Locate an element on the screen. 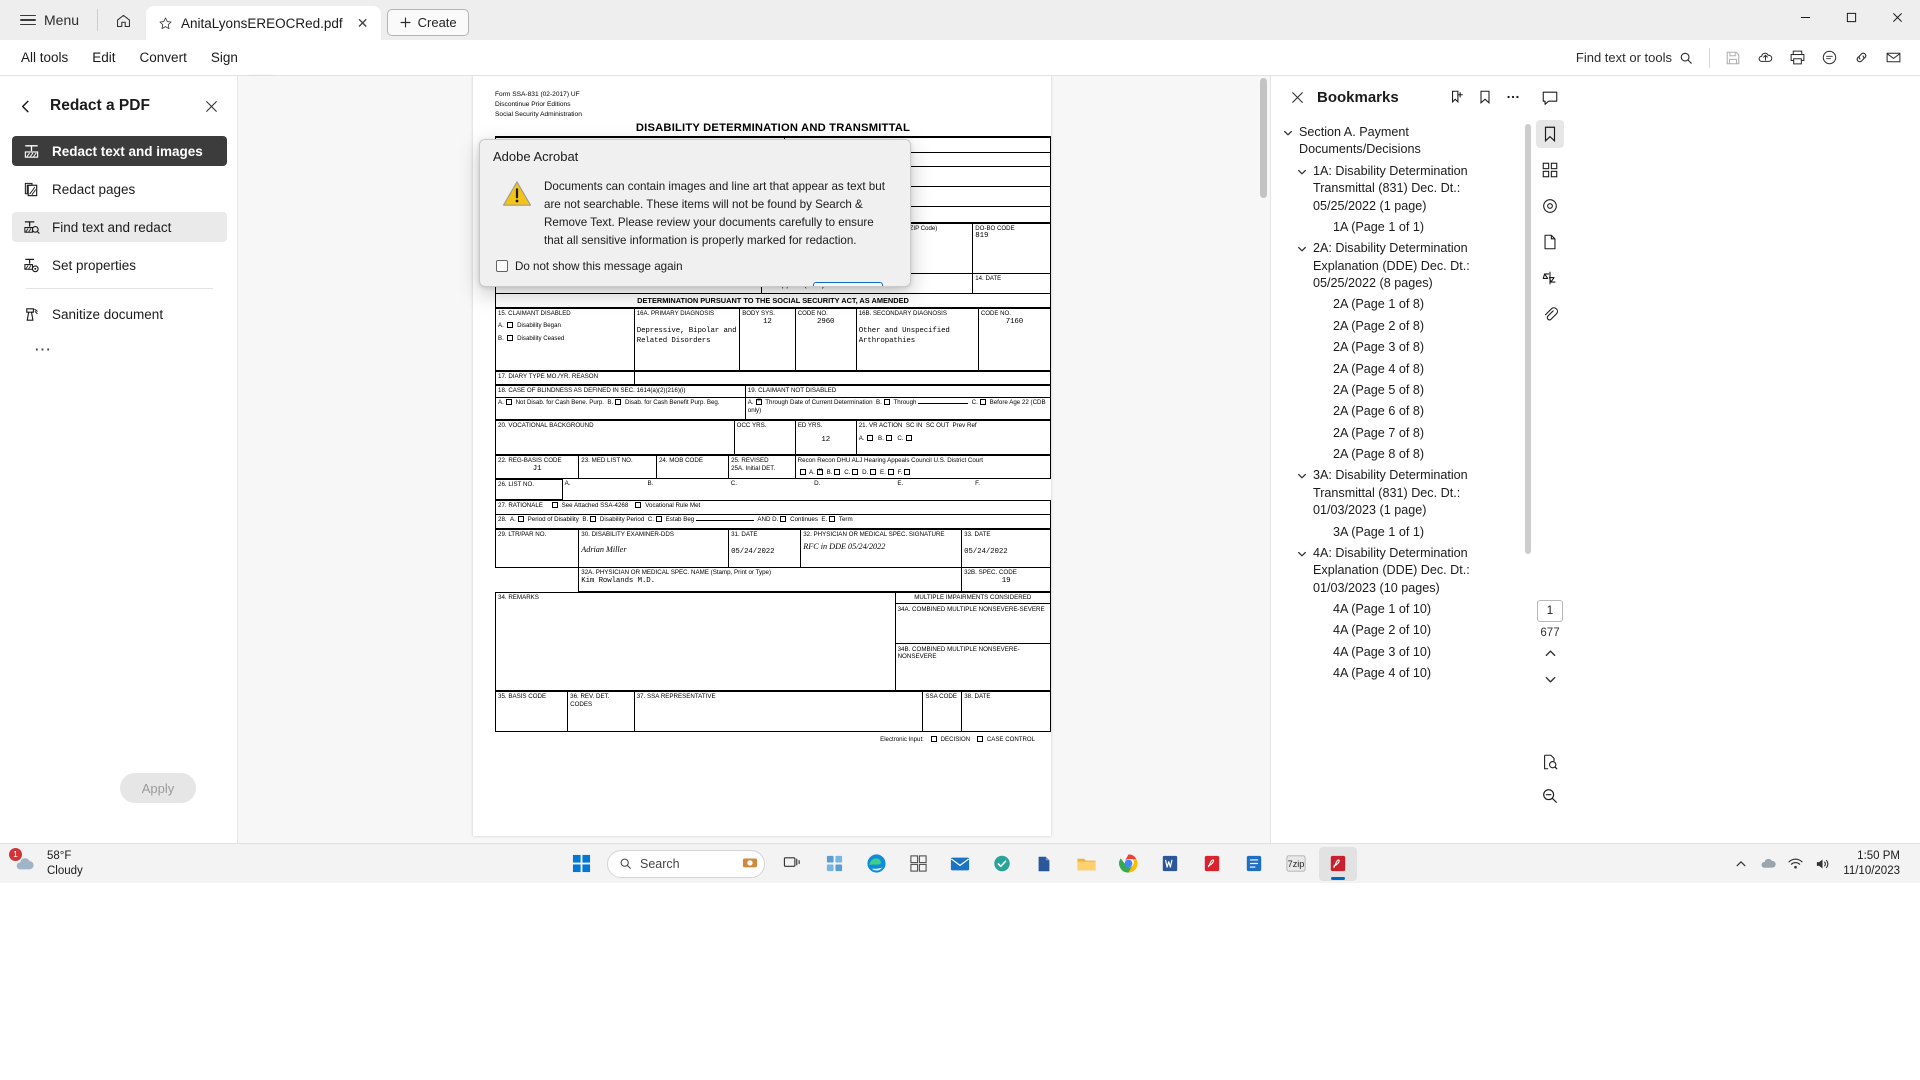 This screenshot has height=1080, width=1920. camera-icon is located at coordinates (750, 863).